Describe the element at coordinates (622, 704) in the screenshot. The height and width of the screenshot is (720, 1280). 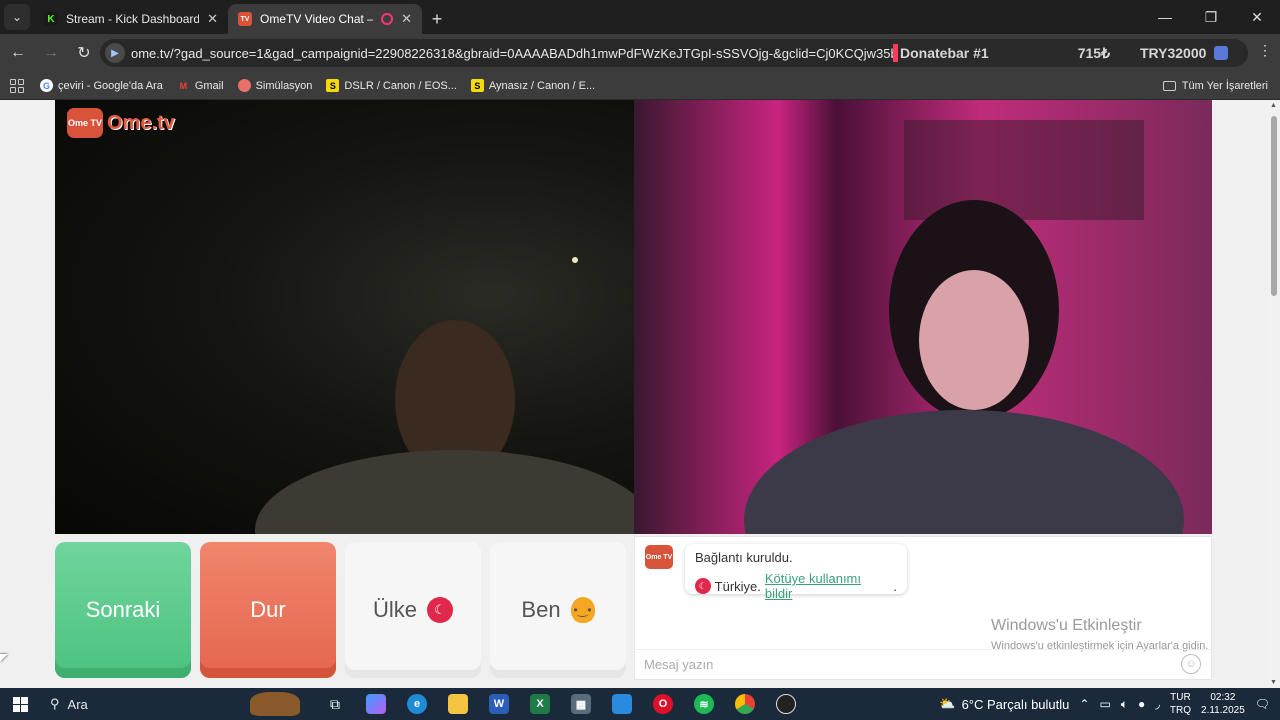
I see `store-icon` at that location.